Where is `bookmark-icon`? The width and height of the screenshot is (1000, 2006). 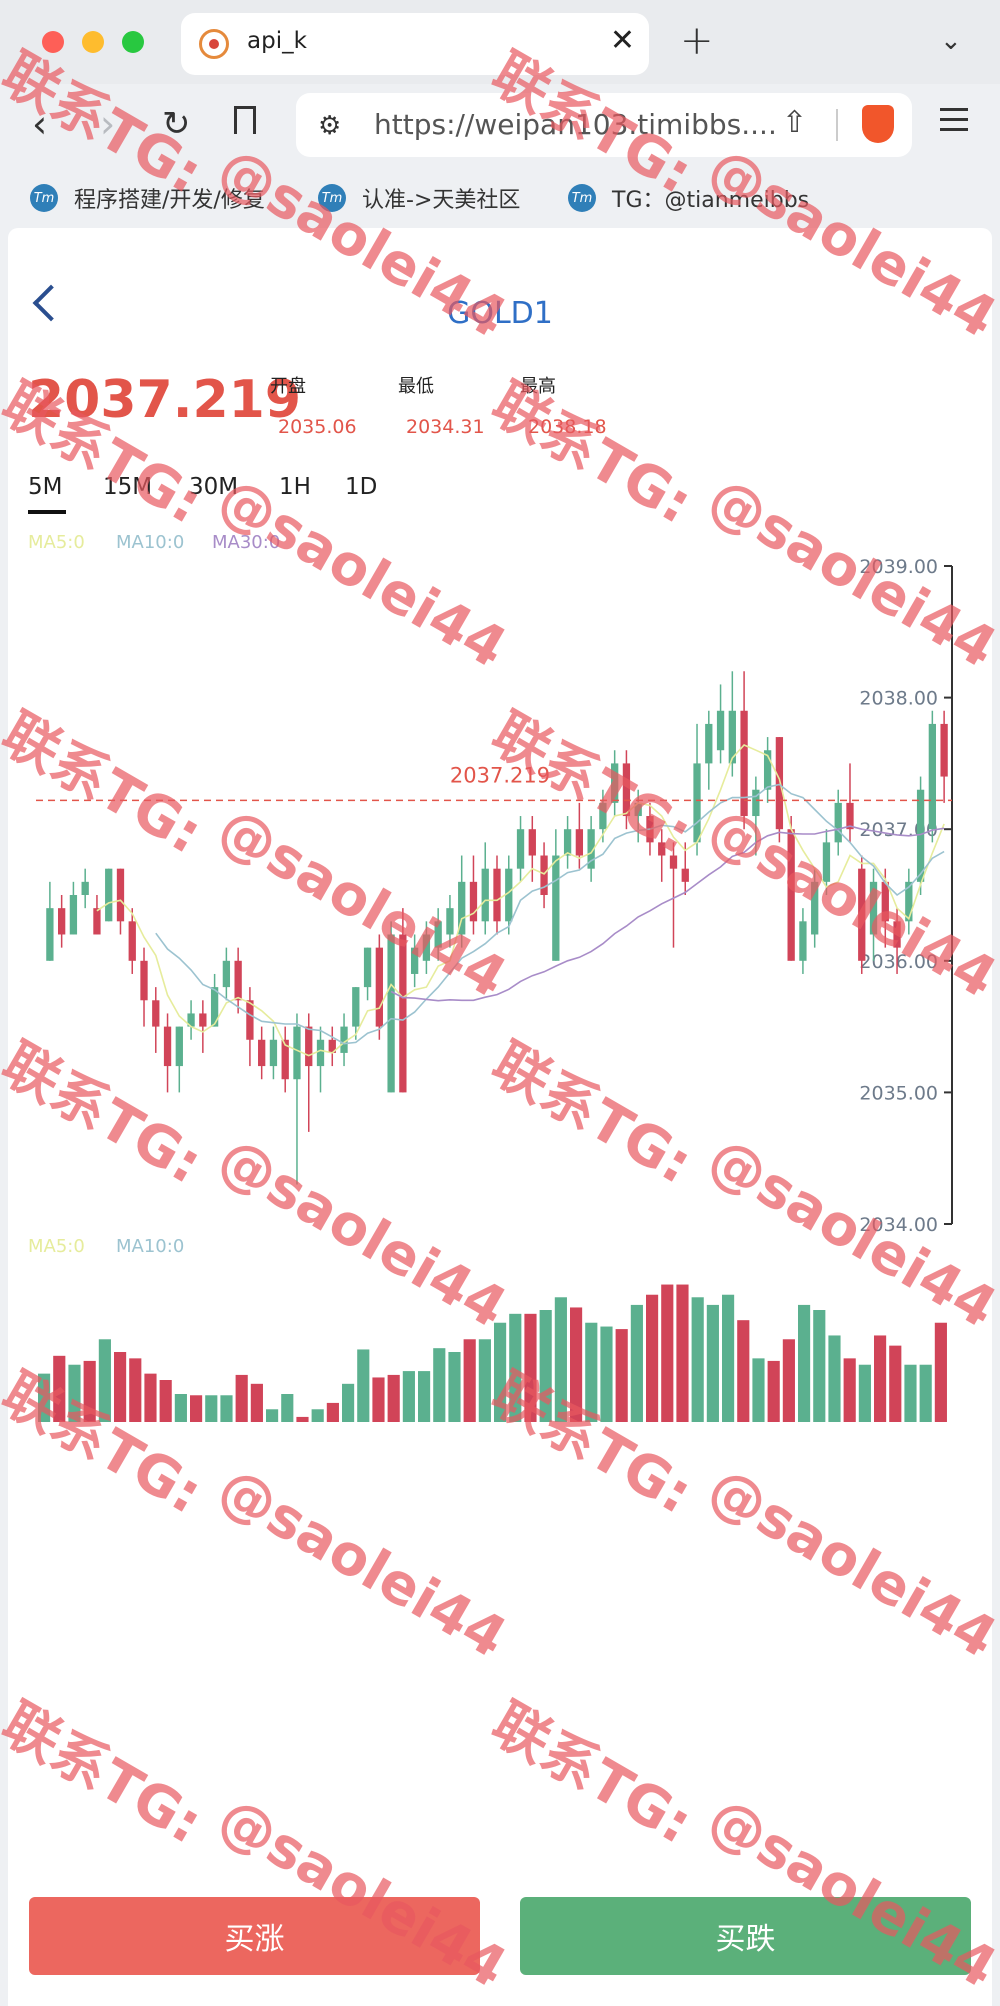 bookmark-icon is located at coordinates (245, 120).